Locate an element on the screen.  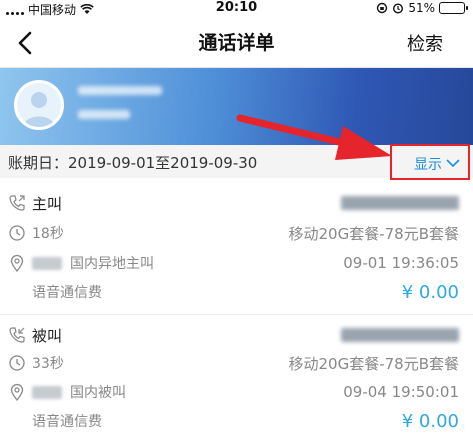
call-datetime: 09-01 19:36:05 is located at coordinates (401, 263).